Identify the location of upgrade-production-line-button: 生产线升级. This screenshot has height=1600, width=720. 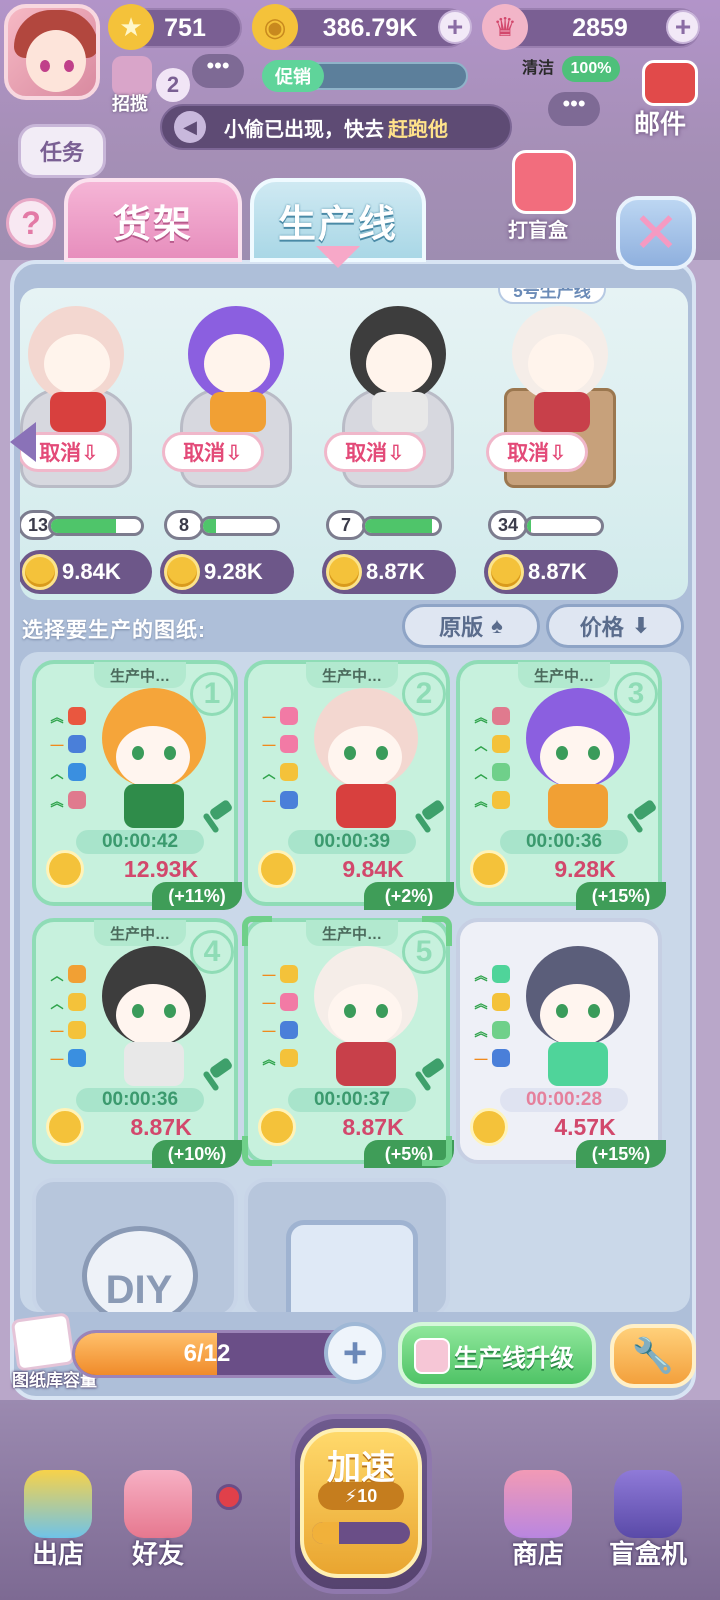
(497, 1355).